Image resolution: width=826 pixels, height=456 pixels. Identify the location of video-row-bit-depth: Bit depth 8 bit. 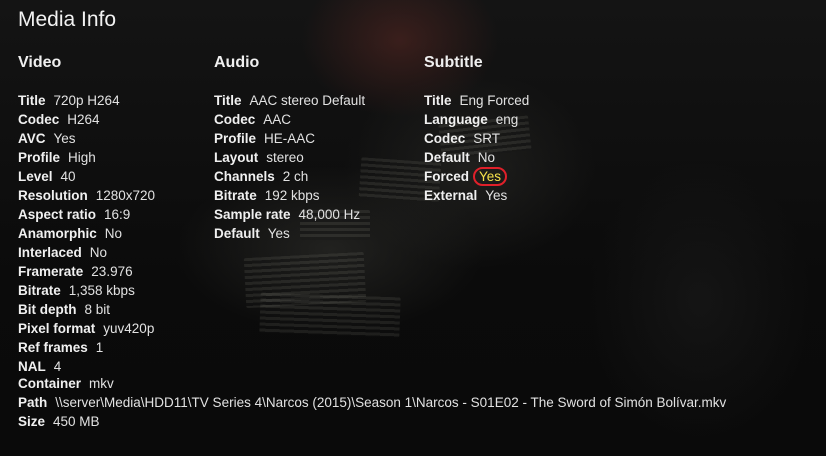
(86, 309).